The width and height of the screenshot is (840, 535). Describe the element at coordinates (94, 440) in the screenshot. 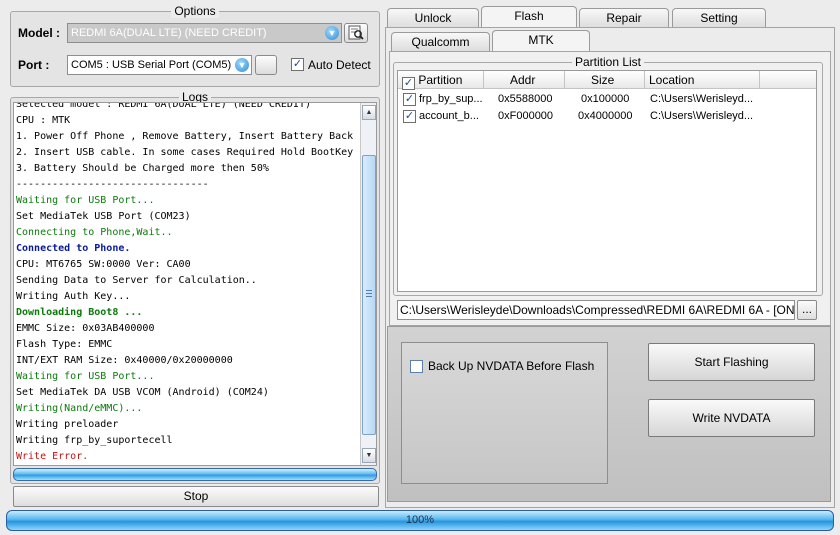

I see `log-line: Writing frp_by_suportecell` at that location.